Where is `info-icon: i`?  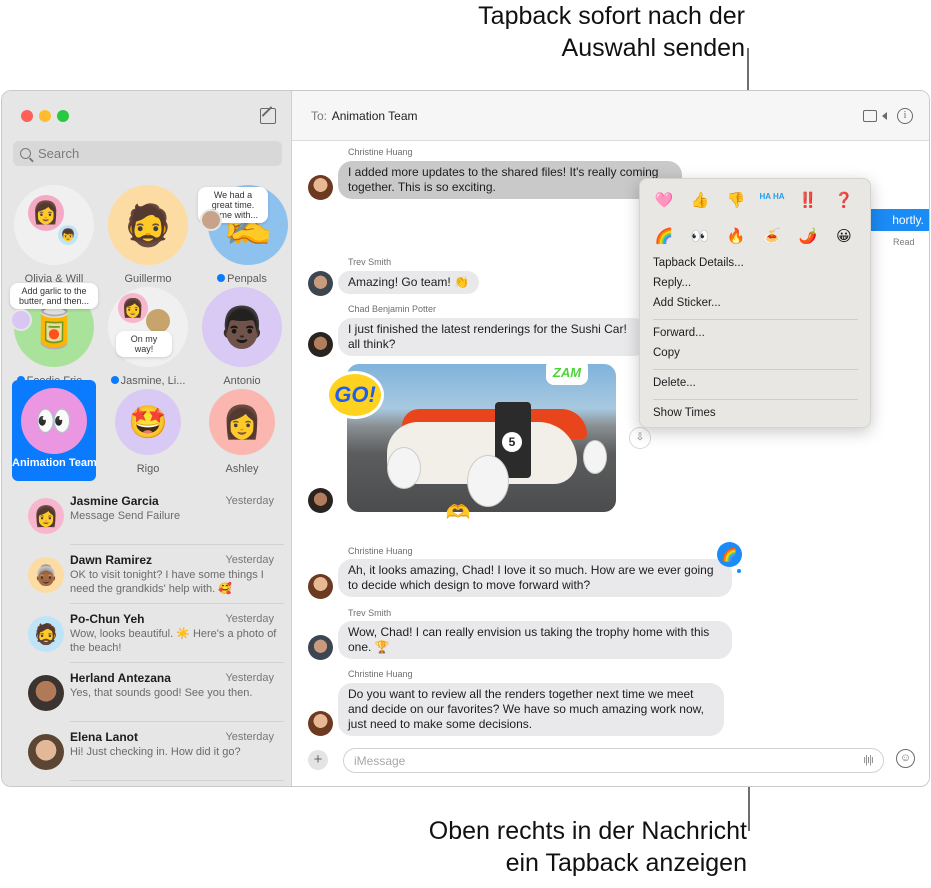
info-icon: i is located at coordinates (905, 116).